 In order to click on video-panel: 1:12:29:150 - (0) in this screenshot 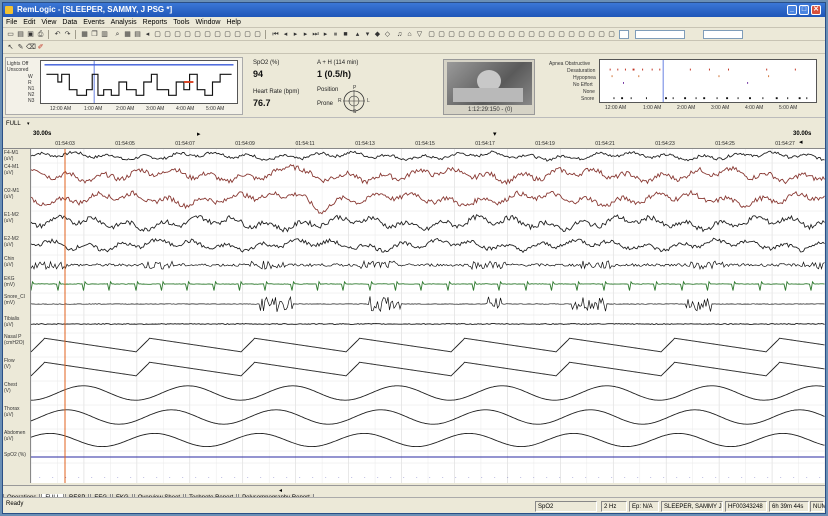, I will do `click(489, 87)`.